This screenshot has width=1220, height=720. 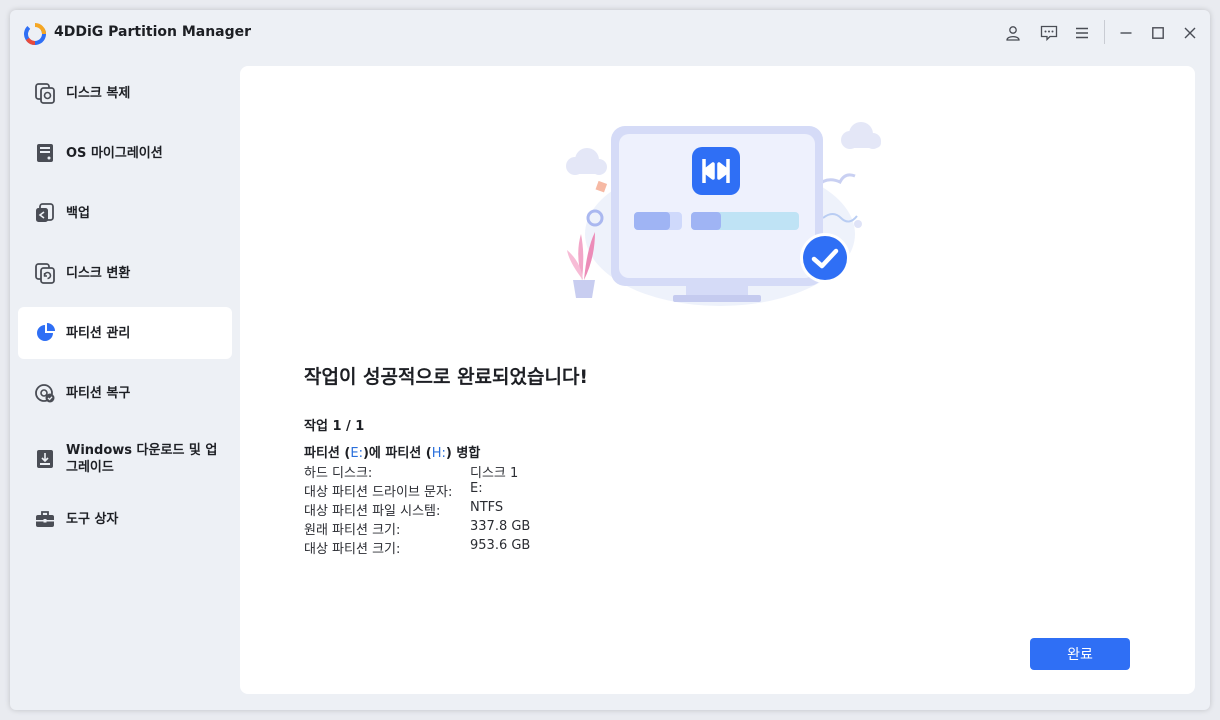 I want to click on app-title: 4DDiG Partition Manager, so click(x=153, y=32).